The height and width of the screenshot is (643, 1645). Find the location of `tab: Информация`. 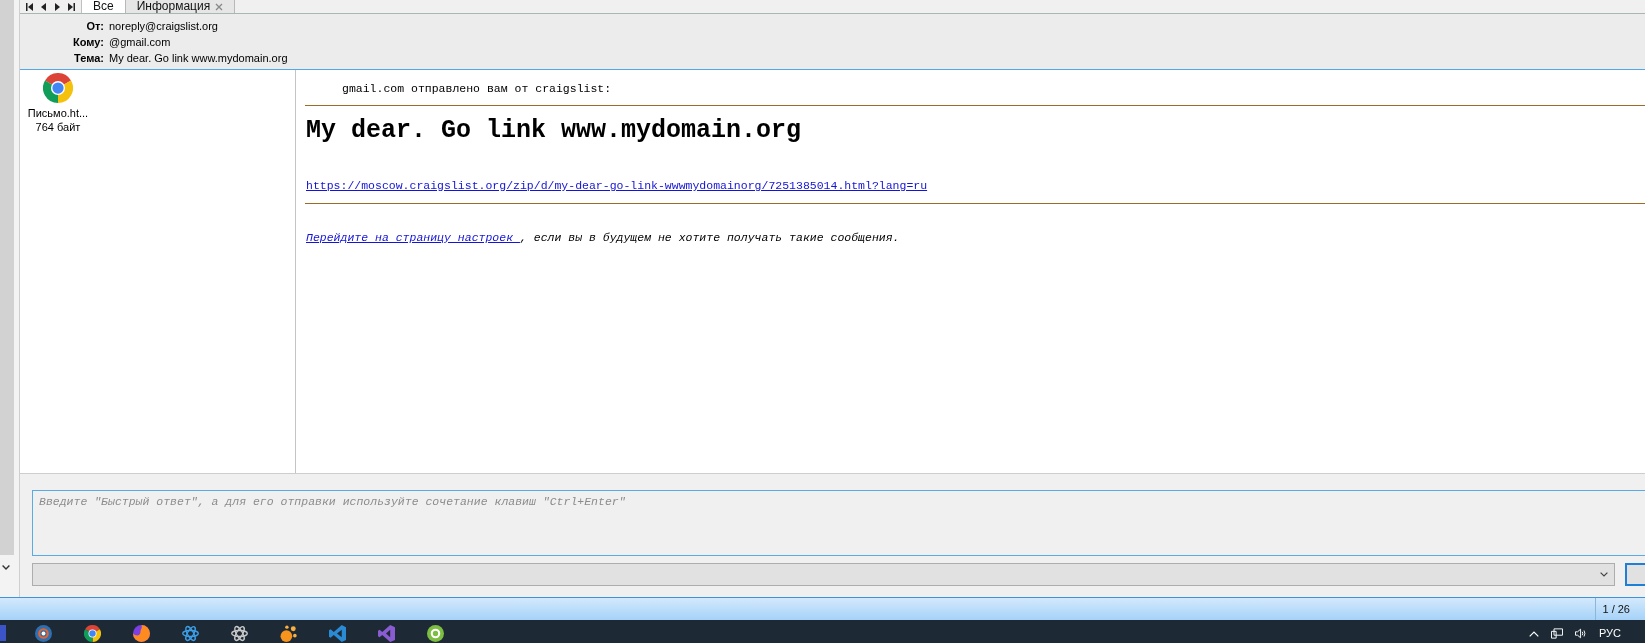

tab: Информация is located at coordinates (180, 6).